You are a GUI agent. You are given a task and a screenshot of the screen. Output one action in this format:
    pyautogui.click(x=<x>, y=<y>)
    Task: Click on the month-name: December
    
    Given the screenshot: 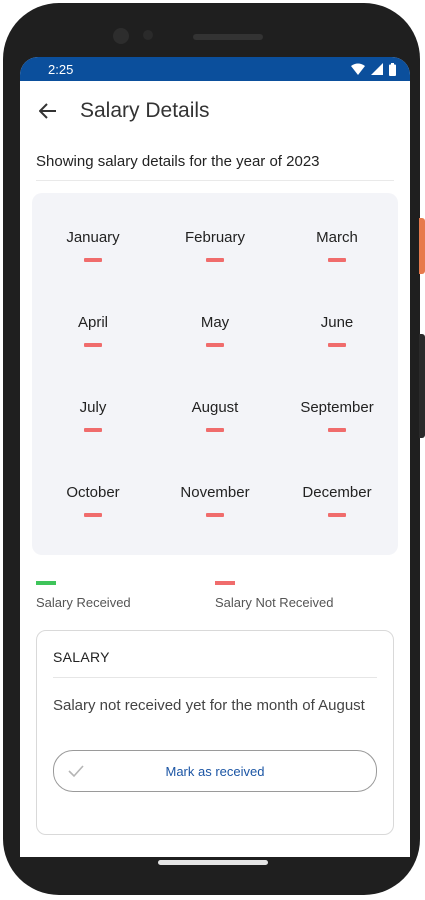 What is the action you would take?
    pyautogui.click(x=337, y=492)
    